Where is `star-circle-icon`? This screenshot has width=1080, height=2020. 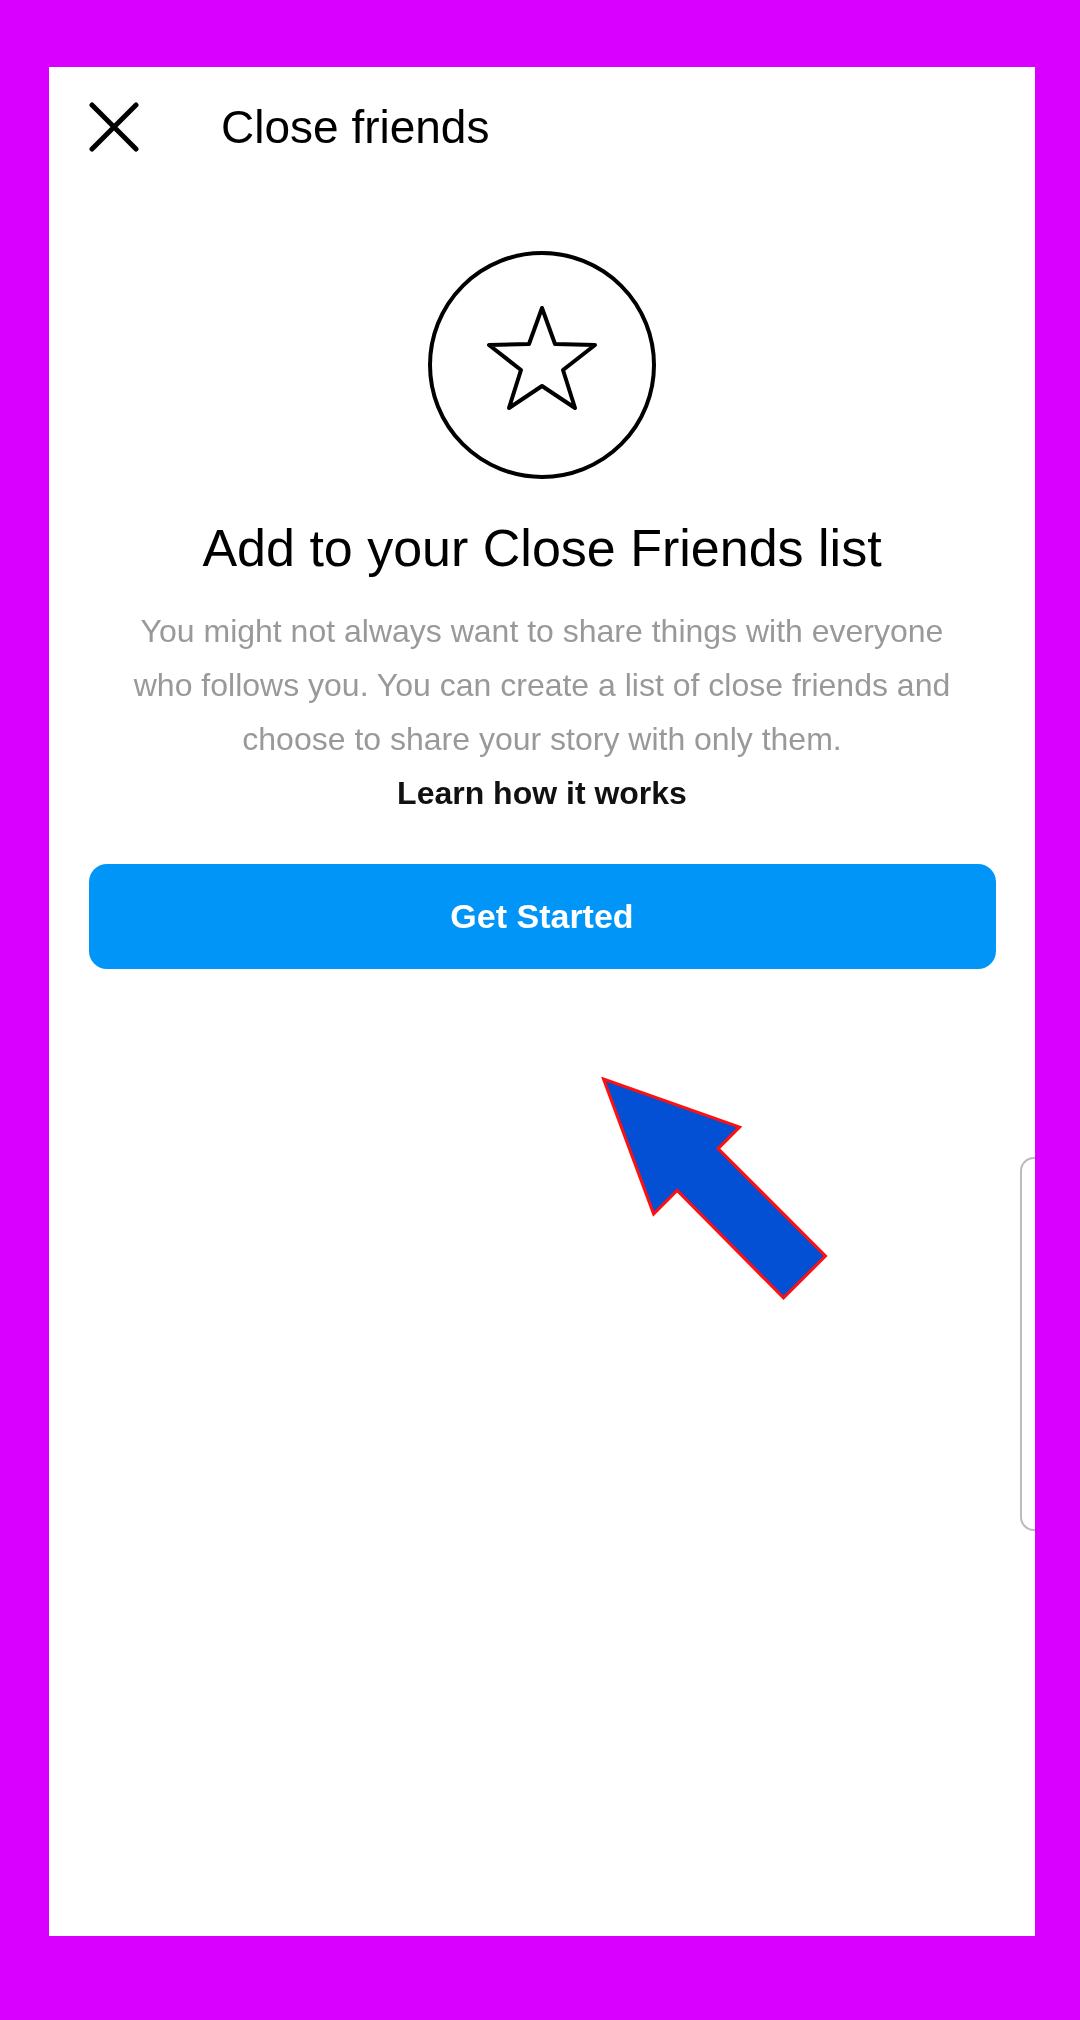 star-circle-icon is located at coordinates (542, 365).